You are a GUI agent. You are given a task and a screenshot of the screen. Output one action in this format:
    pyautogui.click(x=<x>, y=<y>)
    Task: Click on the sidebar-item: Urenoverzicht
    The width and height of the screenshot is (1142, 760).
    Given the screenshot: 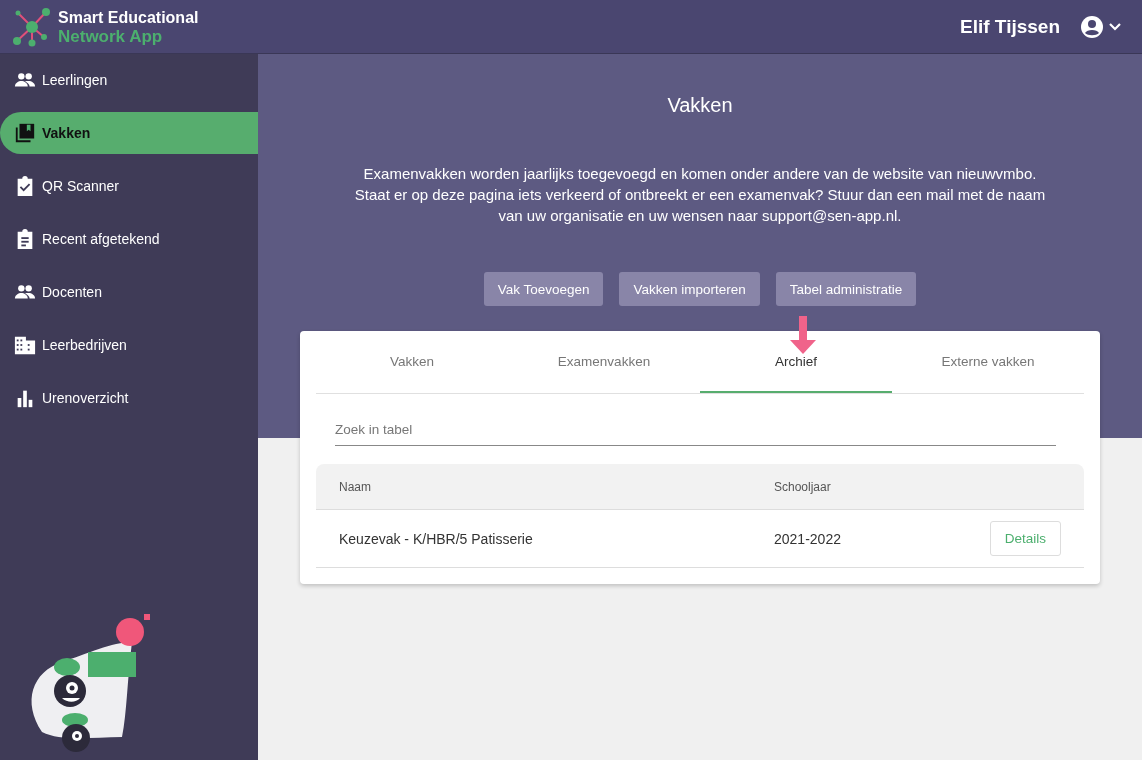 What is the action you would take?
    pyautogui.click(x=129, y=398)
    